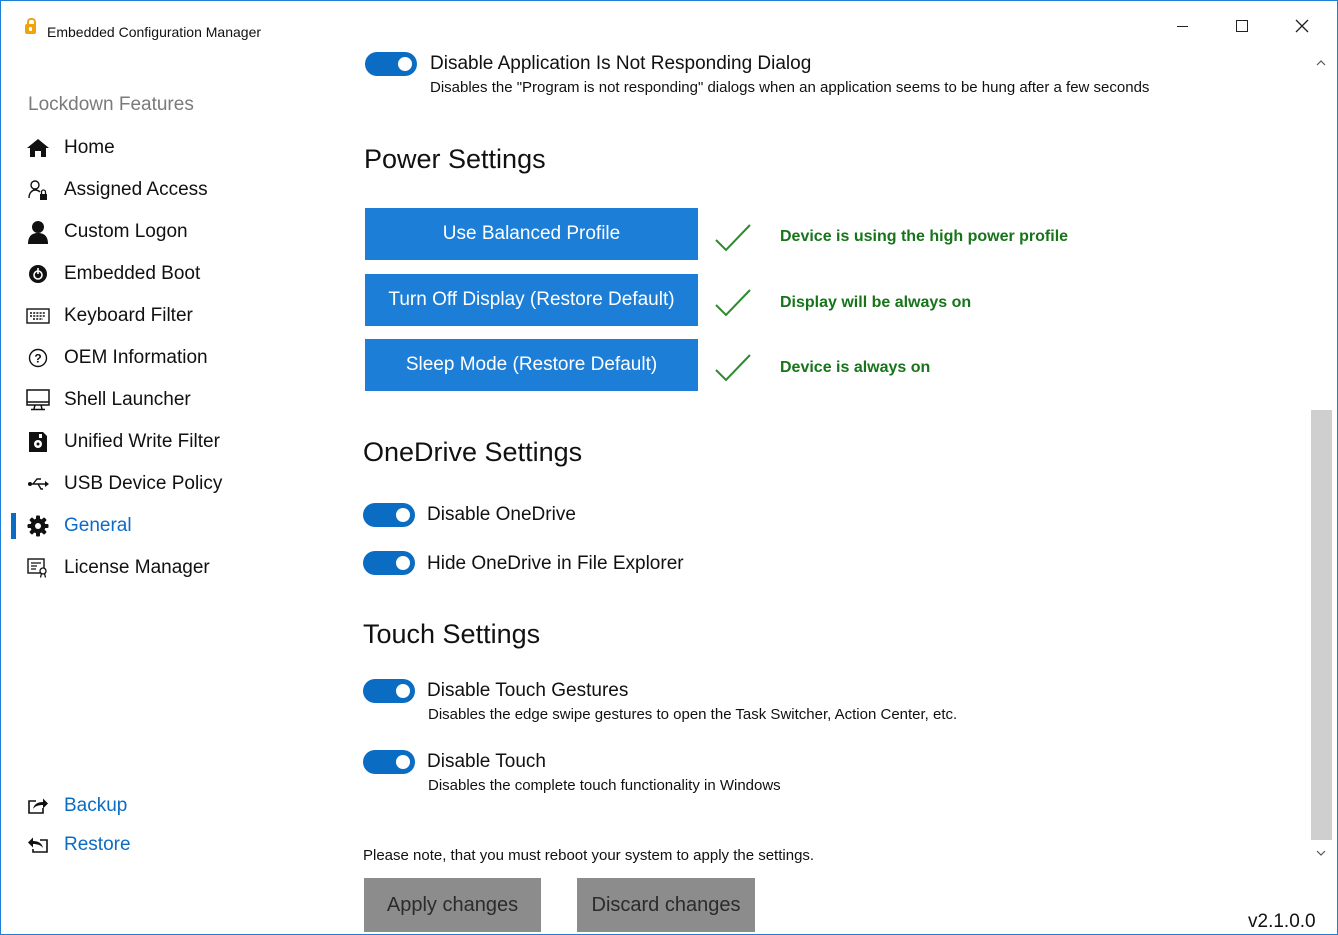 This screenshot has height=935, width=1338. What do you see at coordinates (555, 563) in the screenshot?
I see `hide-onedrive-label: Hide OneDrive in File Explorer` at bounding box center [555, 563].